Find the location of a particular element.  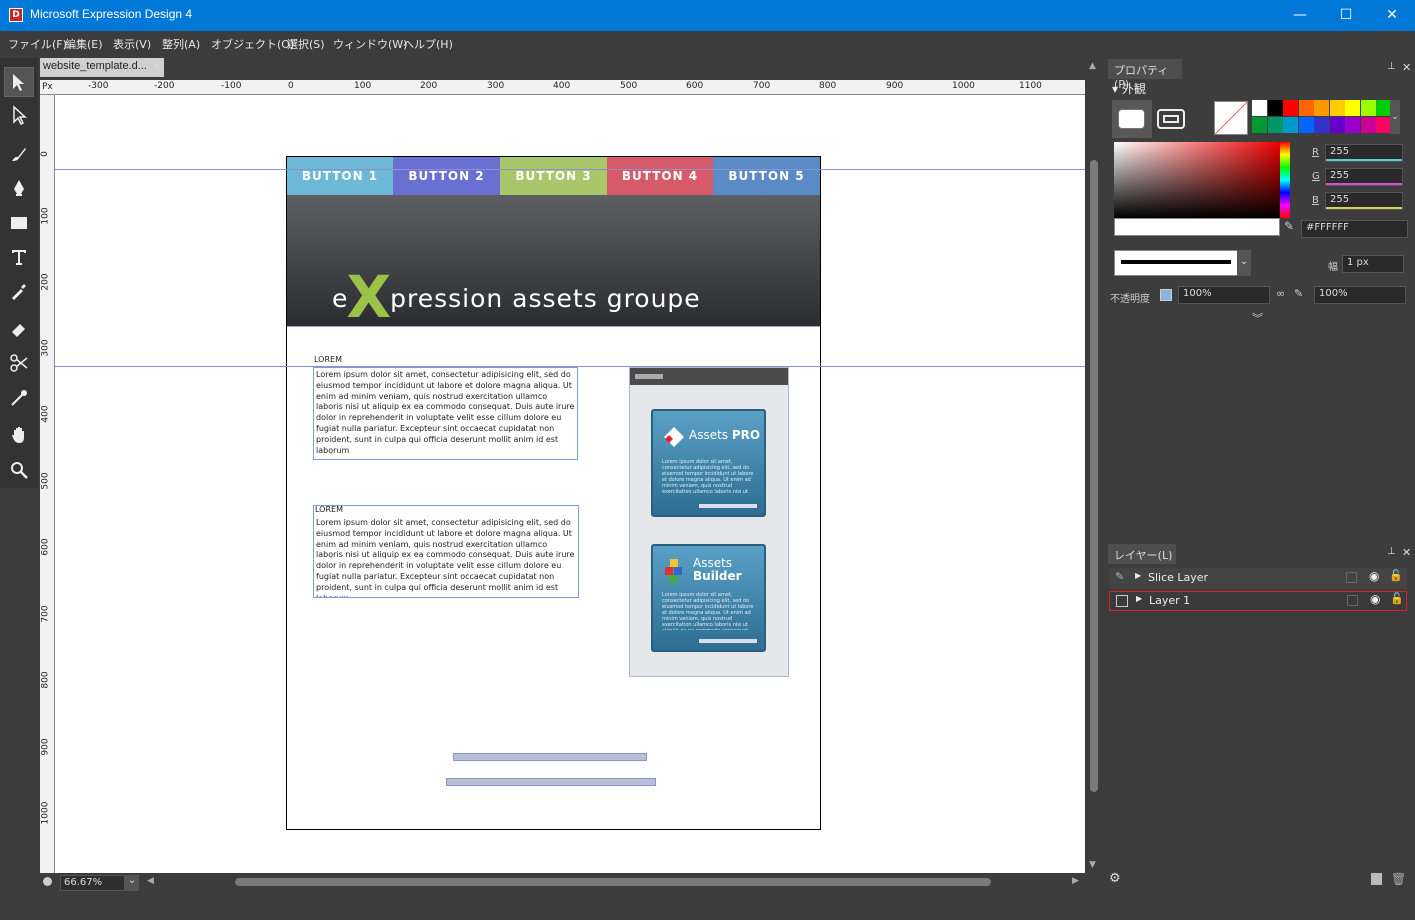

layer-row-layer1: ▶ Layer 1 ◉ 🔓 is located at coordinates (1258, 601).